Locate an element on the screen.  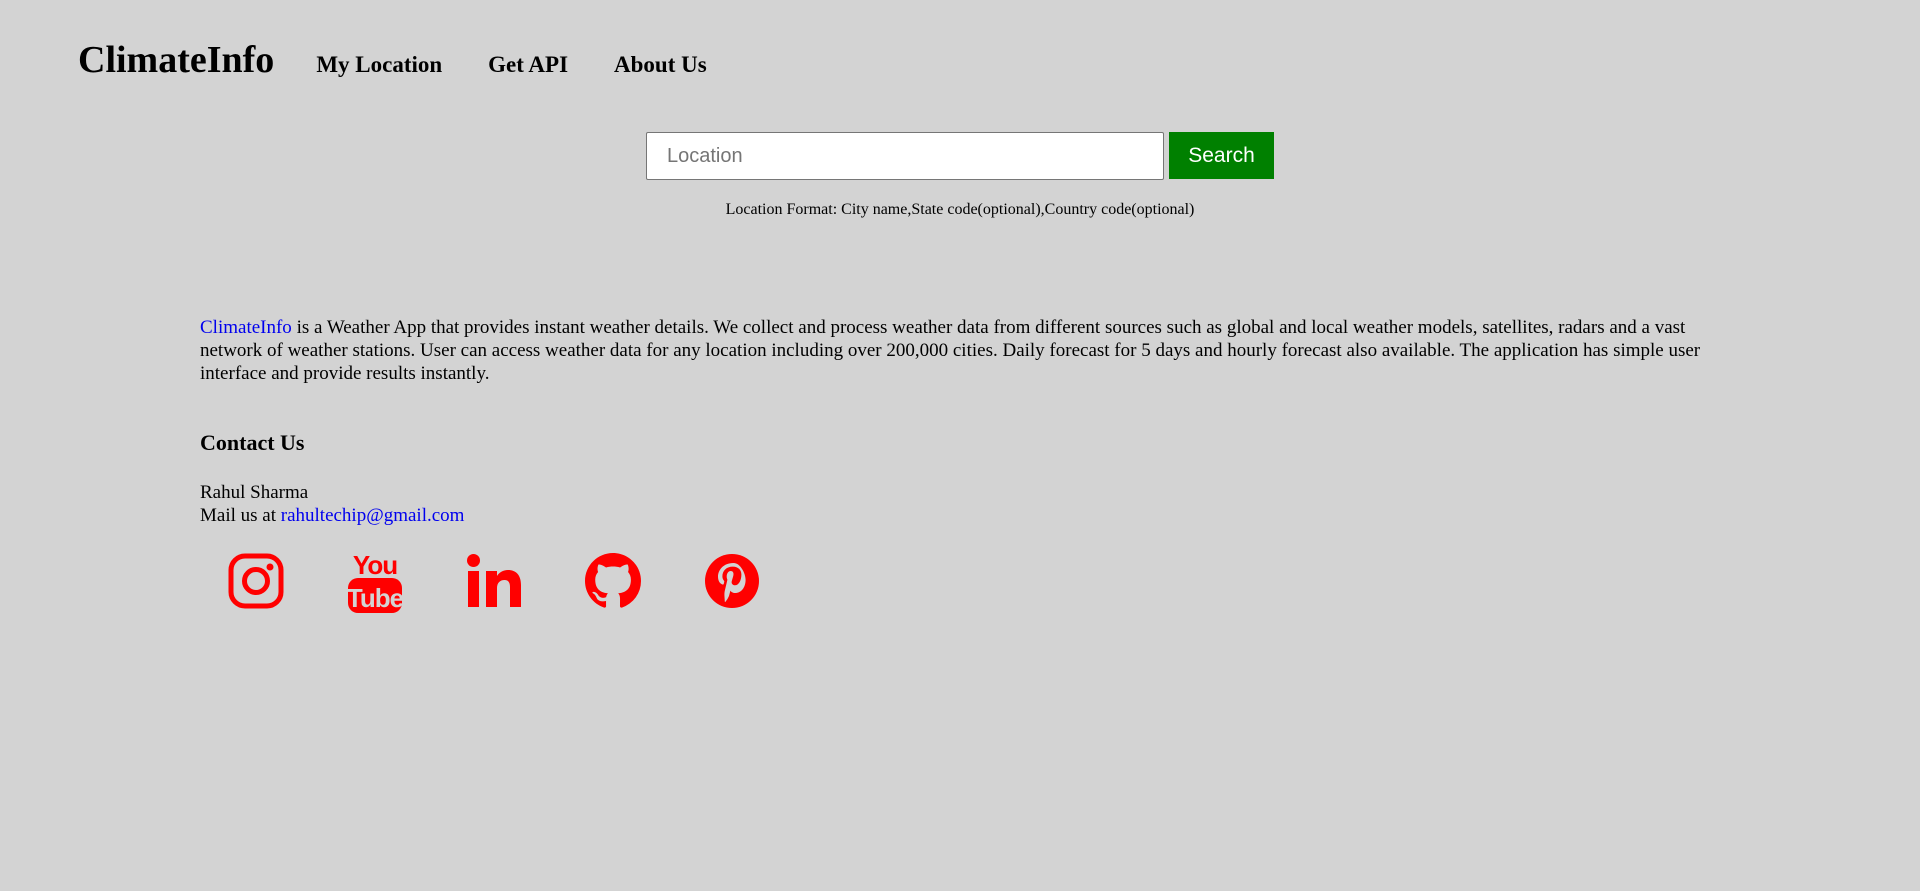
main-nav: My Location Get API About Us is located at coordinates (532, 65).